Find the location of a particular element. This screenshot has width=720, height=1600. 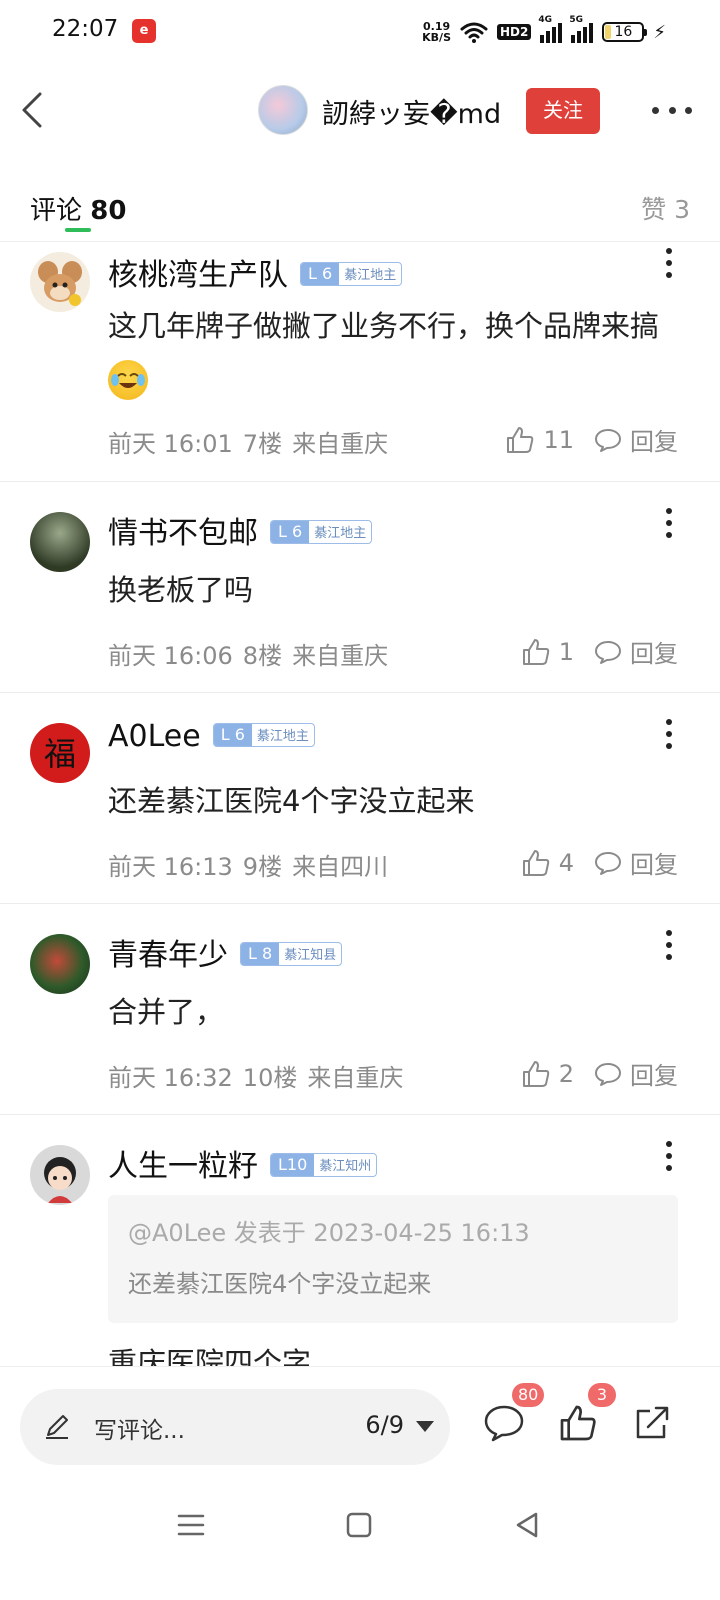

comment-username: A0Lee L 6 綦江地主 is located at coordinates (211, 736).